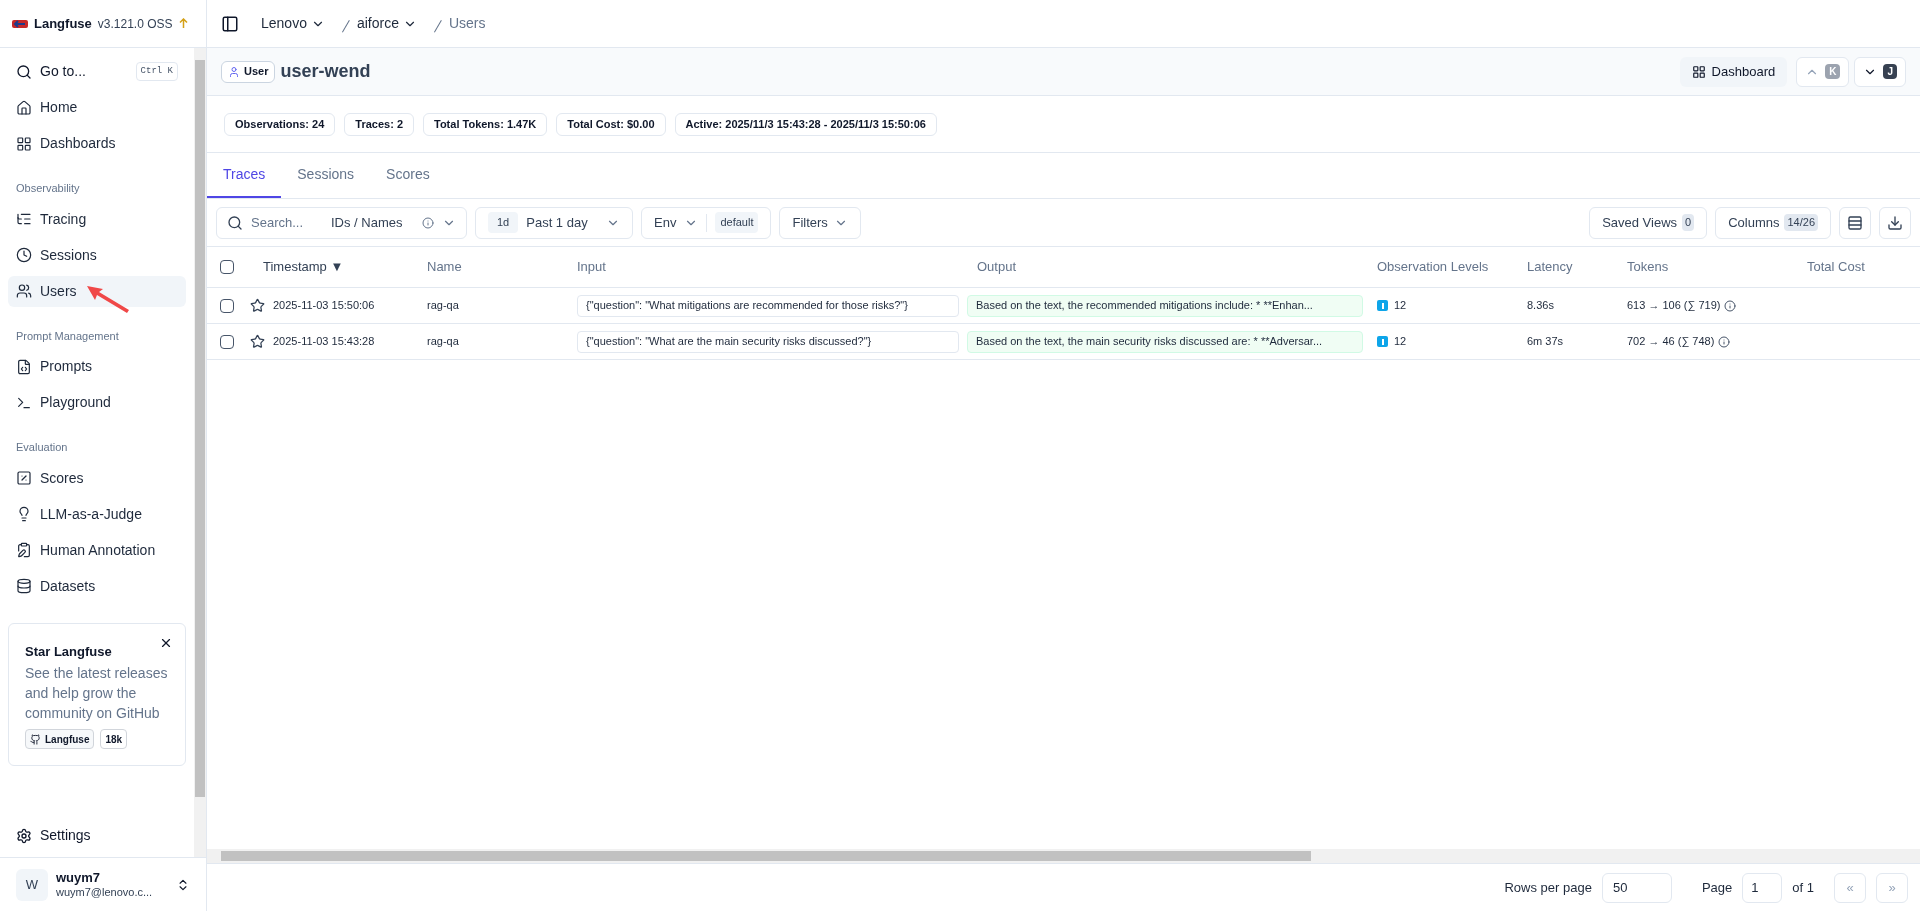  Describe the element at coordinates (1698, 71) in the screenshot. I see `dashboard-icon` at that location.